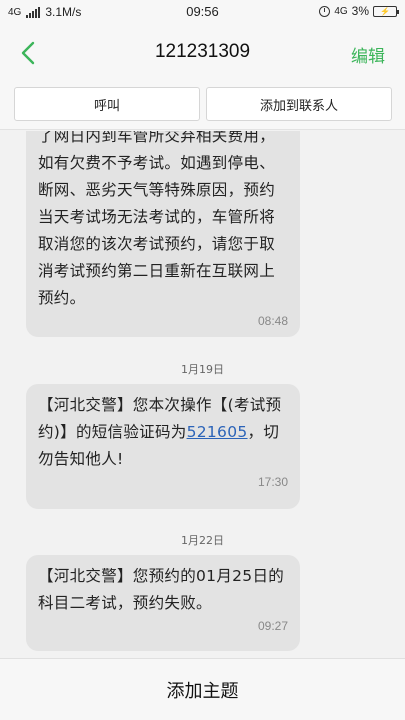 The image size is (405, 720). What do you see at coordinates (163, 432) in the screenshot?
I see `message-text: 【河北交警】您本次操作【(考试预约)】的短信验证码为521605，切勿告知他人!` at bounding box center [163, 432].